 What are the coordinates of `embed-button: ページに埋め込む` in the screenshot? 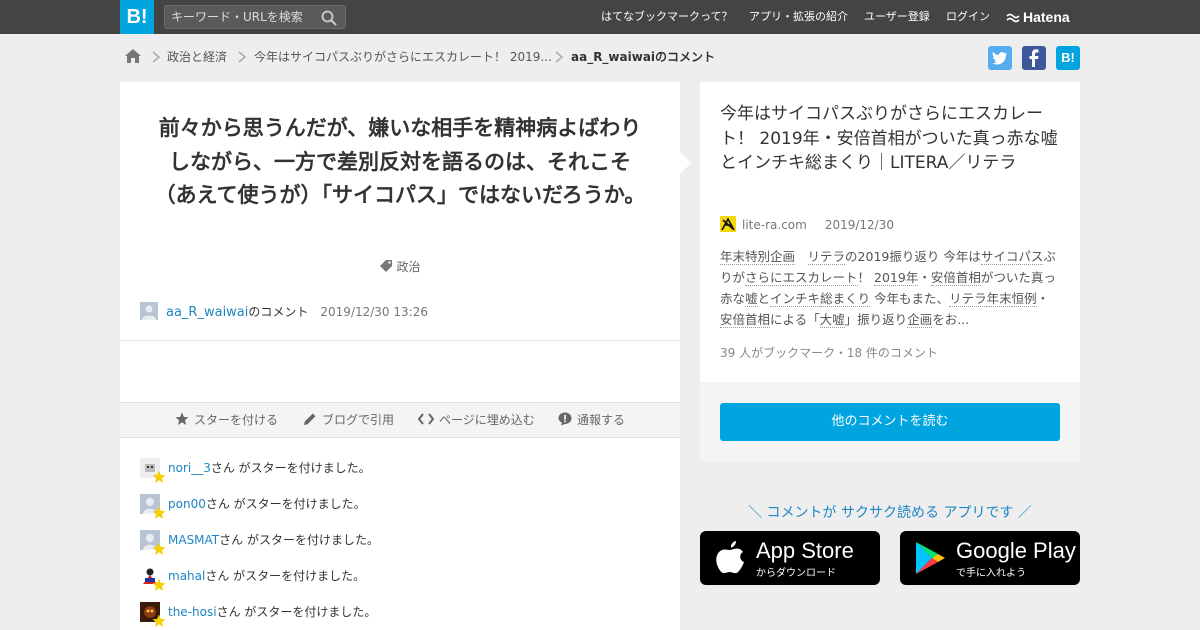 It's located at (476, 420).